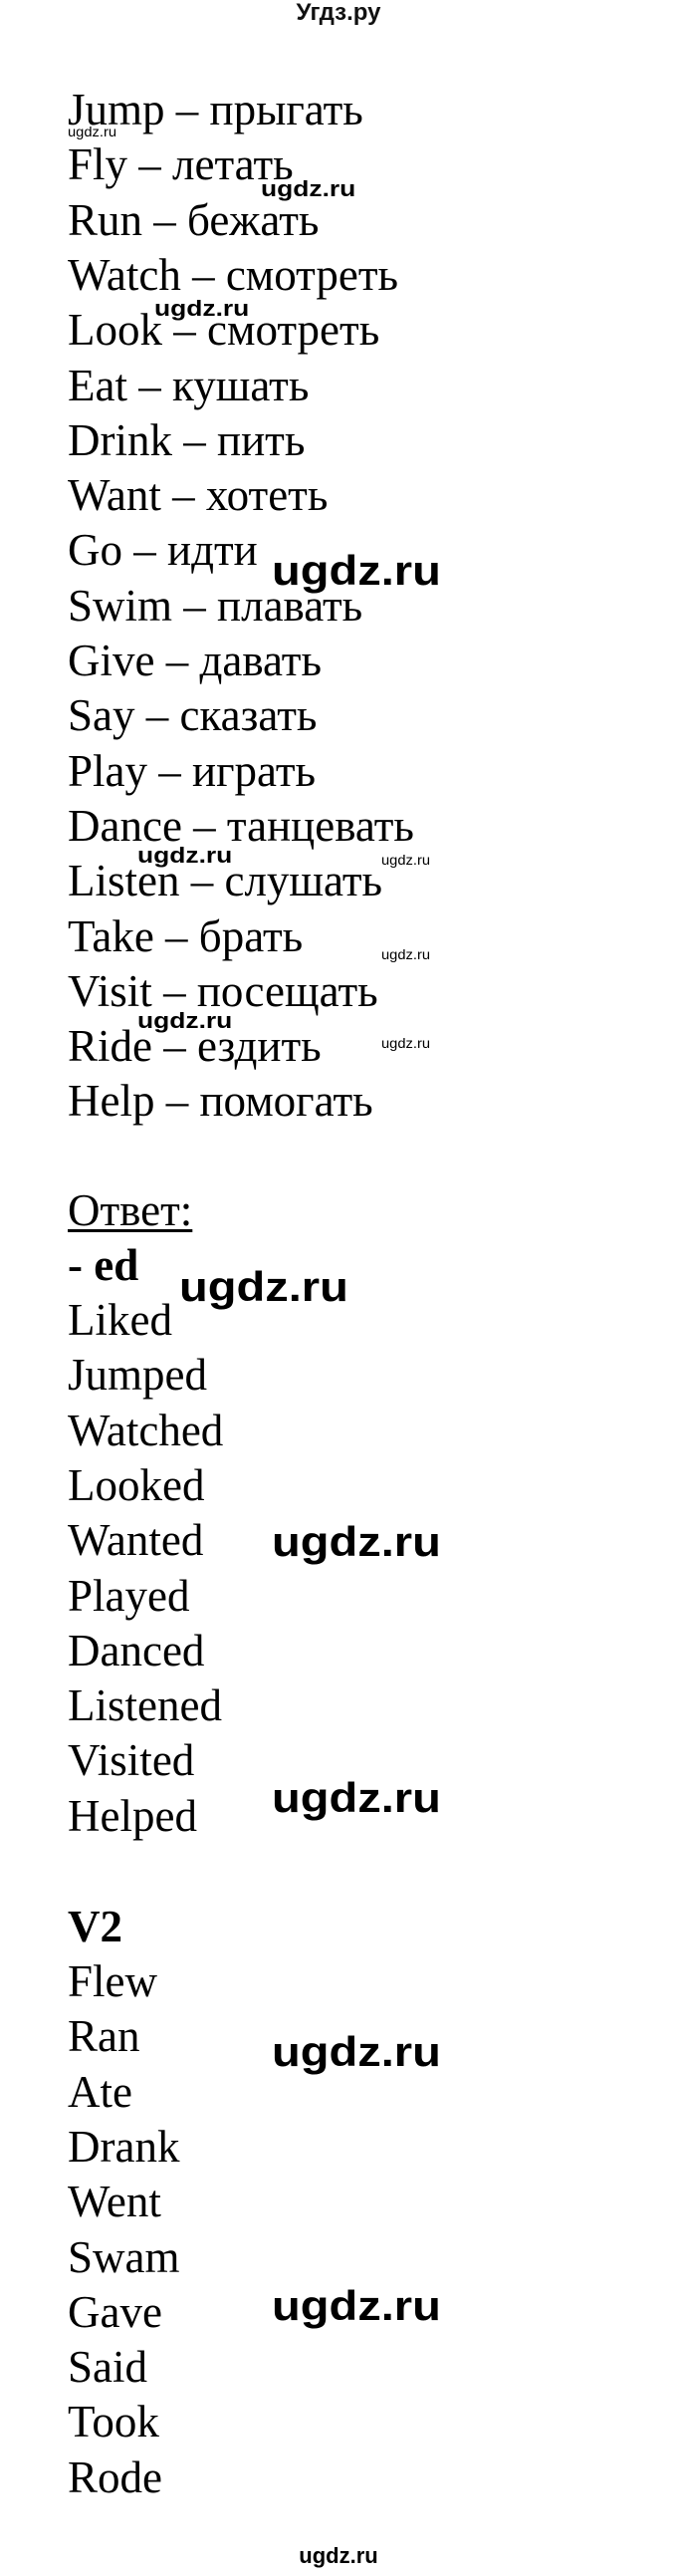 This screenshot has width=677, height=2576. Describe the element at coordinates (136, 1540) in the screenshot. I see `ed-word: Wanted` at that location.